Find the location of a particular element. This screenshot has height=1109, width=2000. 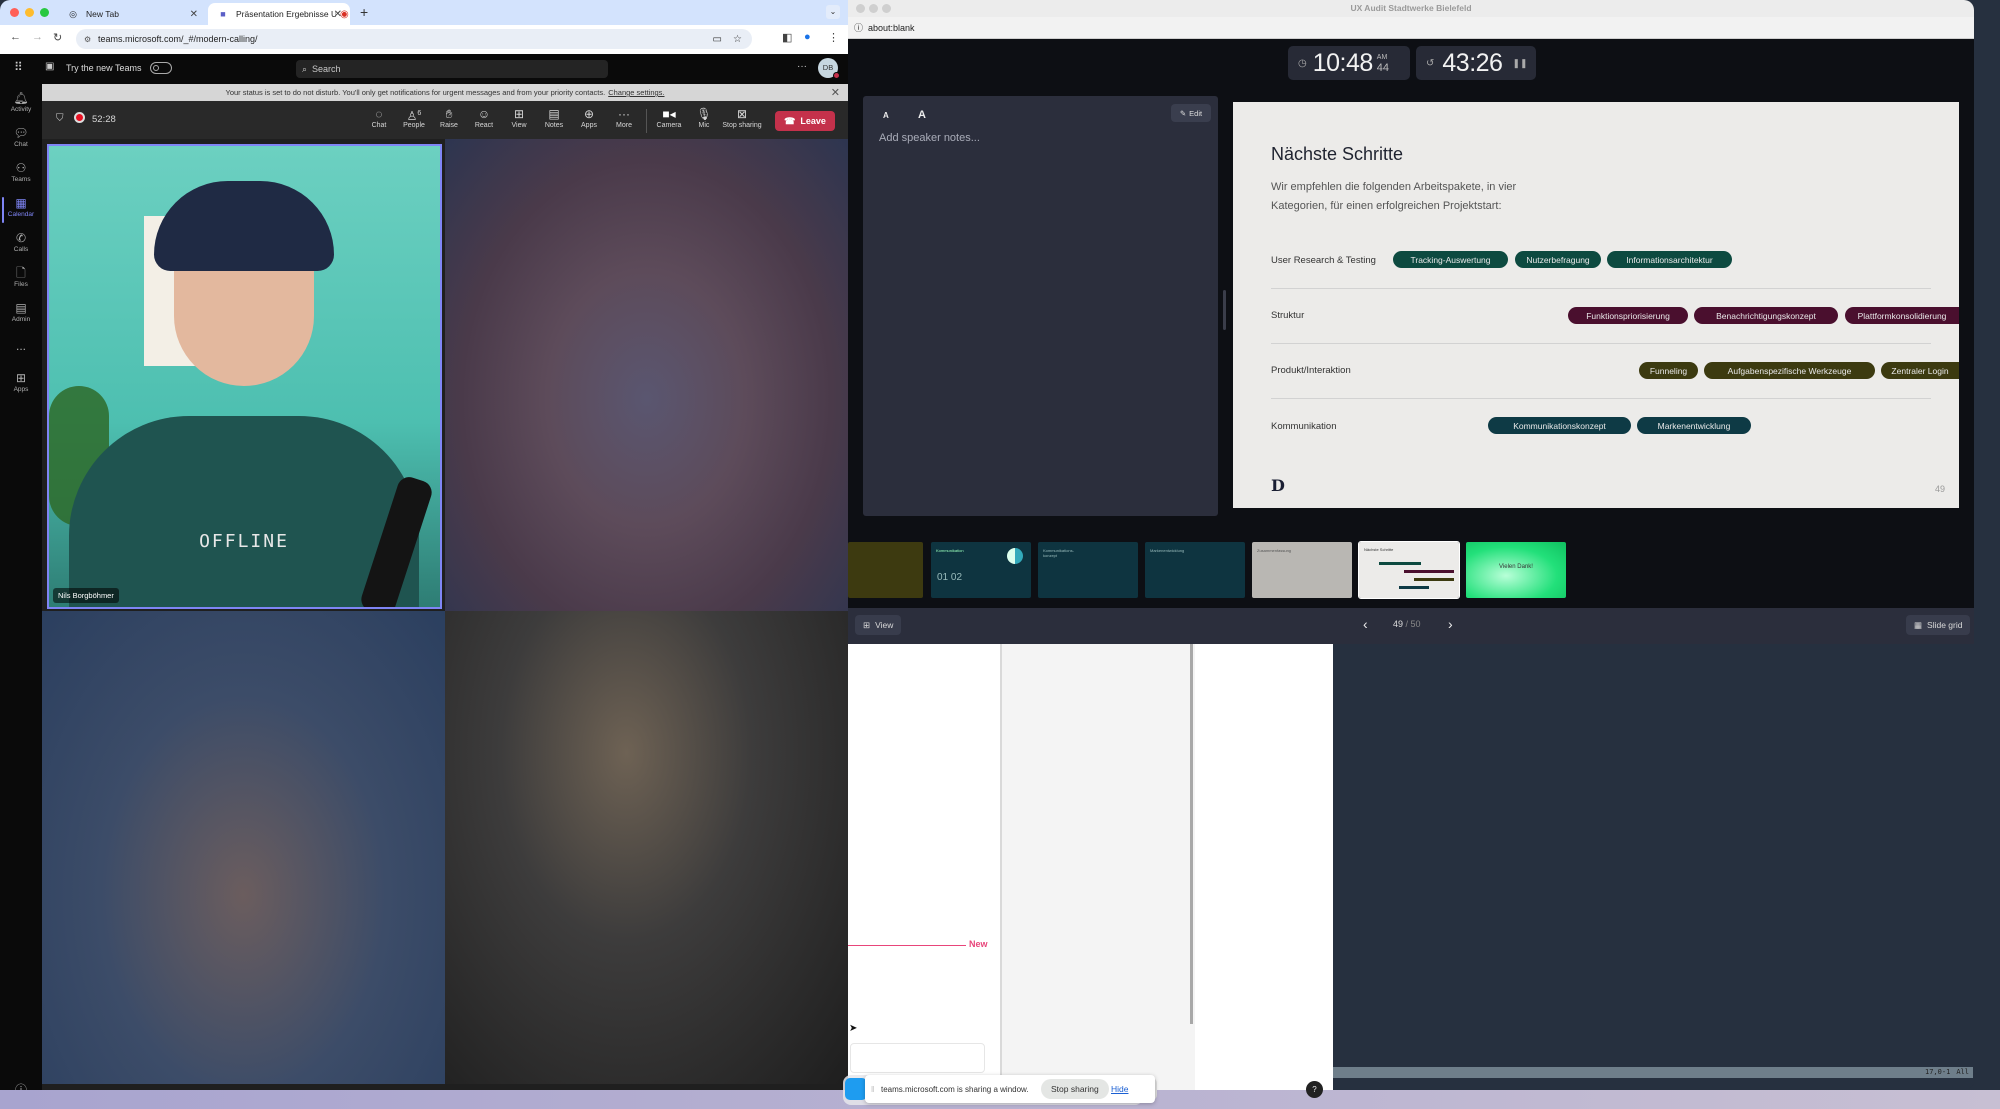

slide-number: 49 is located at coordinates (1939, 489).